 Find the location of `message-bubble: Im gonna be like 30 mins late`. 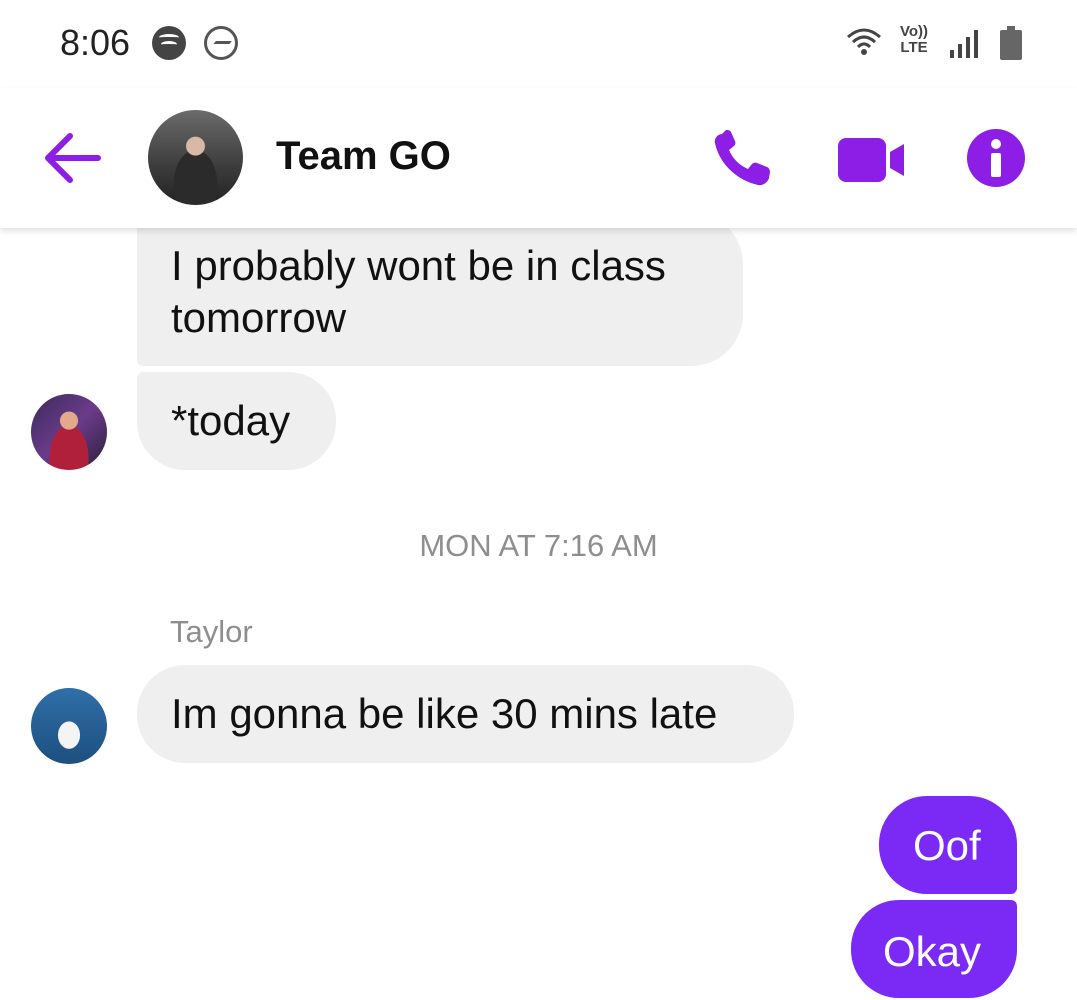

message-bubble: Im gonna be like 30 mins late is located at coordinates (465, 714).